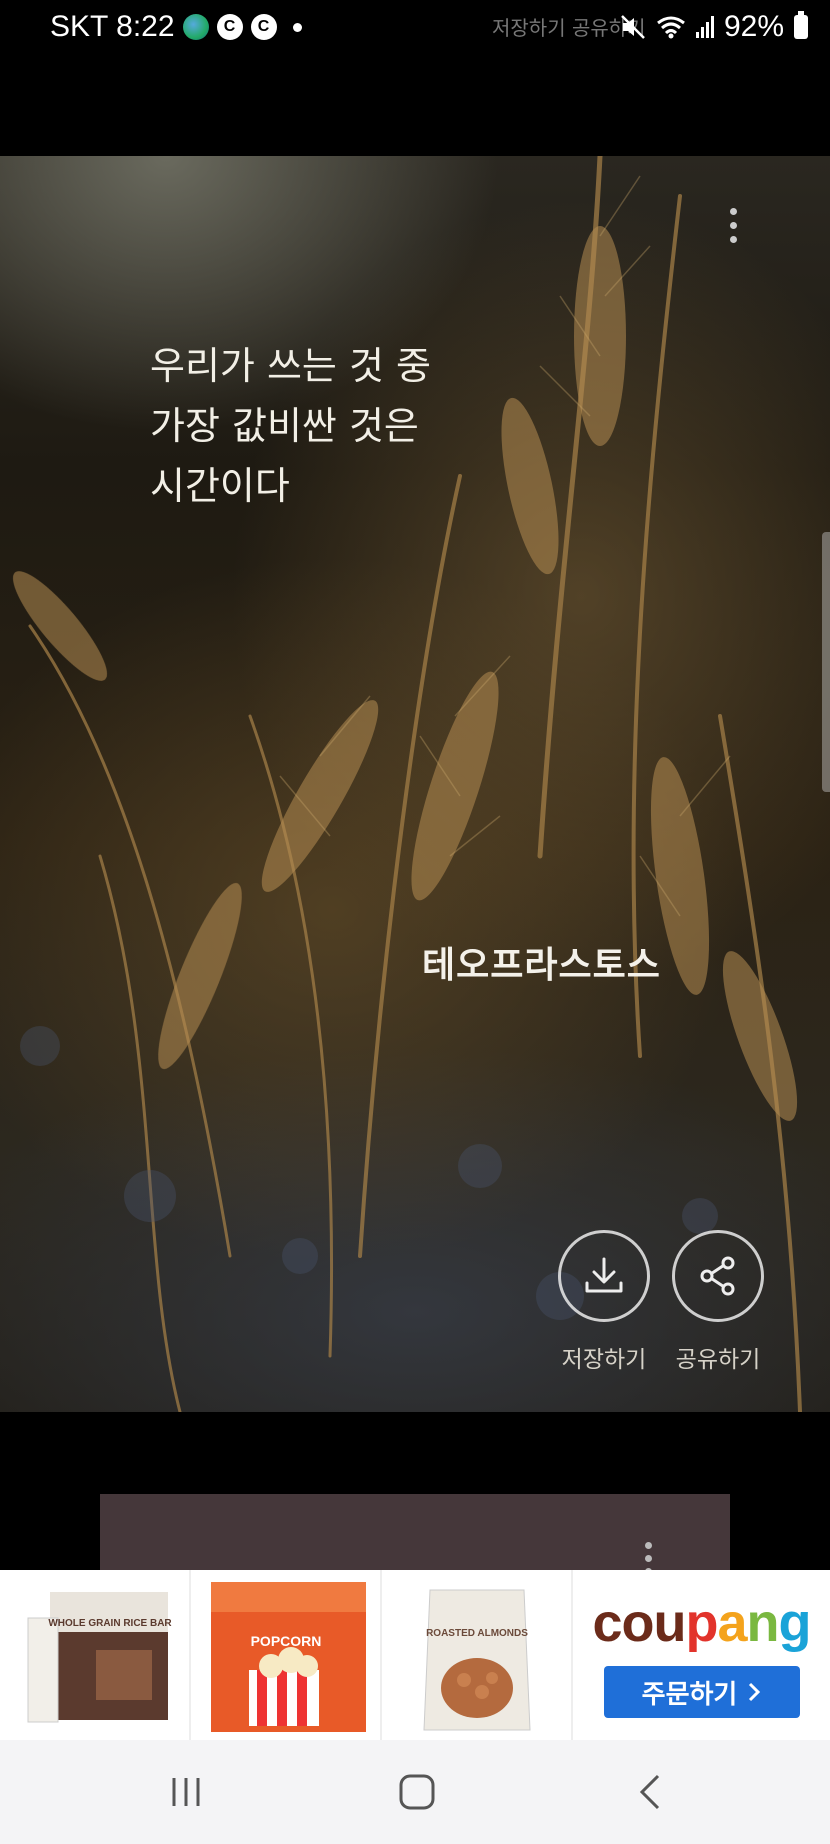 This screenshot has height=1844, width=830. Describe the element at coordinates (286, 1641) in the screenshot. I see `popcorn-label: POPCORN` at that location.